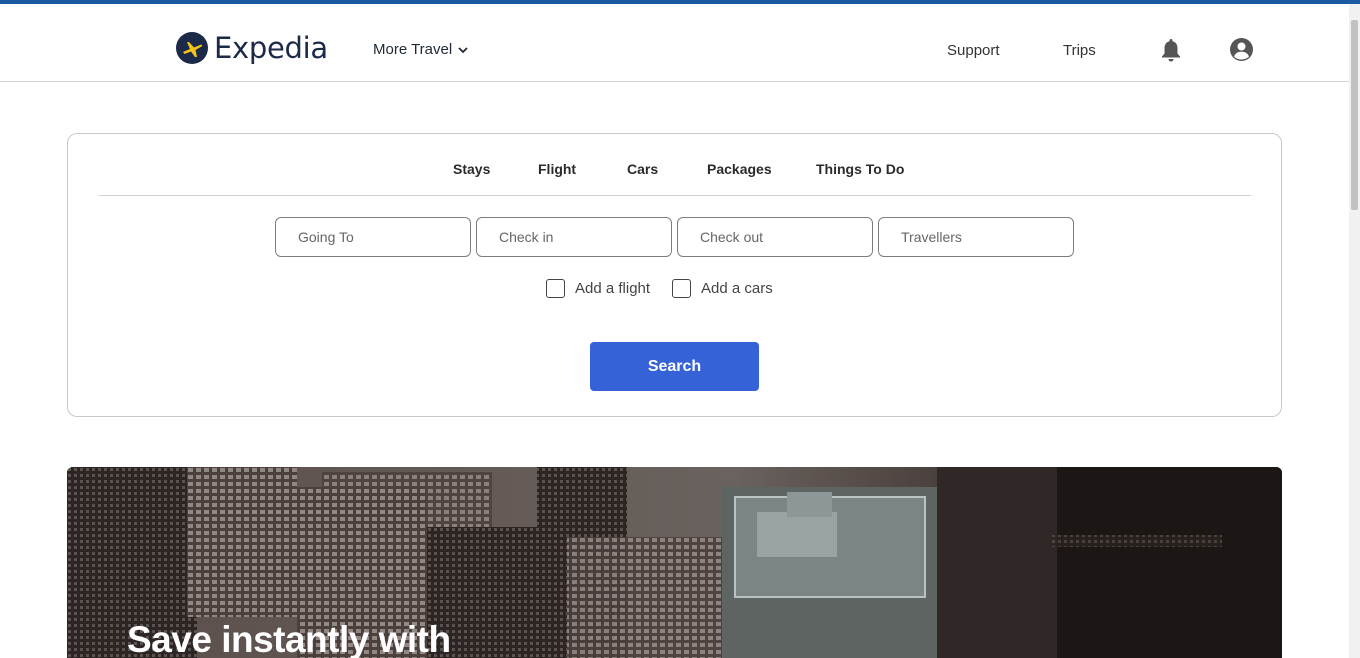 The height and width of the screenshot is (658, 1360). What do you see at coordinates (973, 50) in the screenshot?
I see `support-link: Support` at bounding box center [973, 50].